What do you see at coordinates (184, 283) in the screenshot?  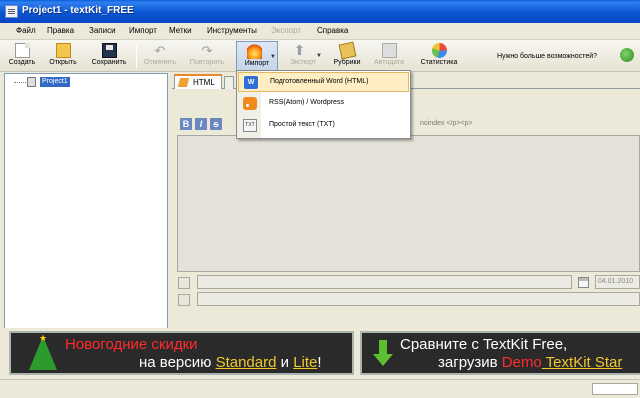 I see `tags-field-icon` at bounding box center [184, 283].